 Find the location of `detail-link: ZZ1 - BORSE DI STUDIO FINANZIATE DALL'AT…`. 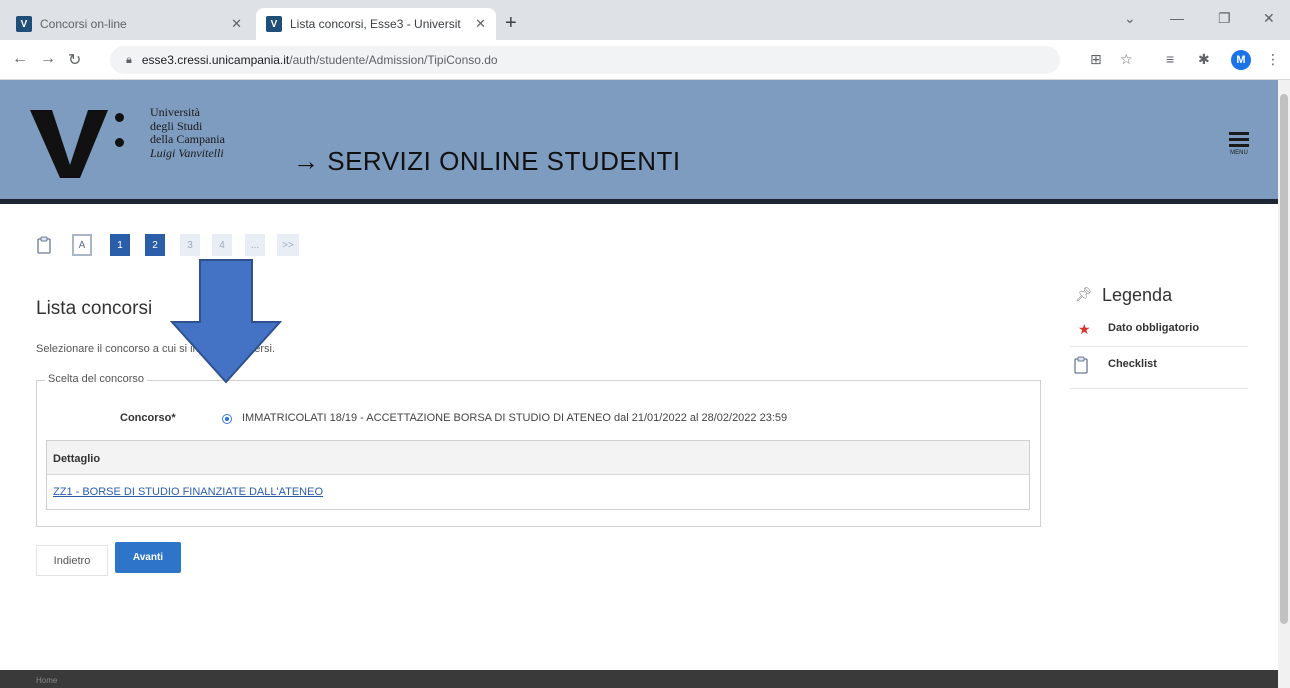

detail-link: ZZ1 - BORSE DI STUDIO FINANZIATE DALL'AT… is located at coordinates (188, 492).